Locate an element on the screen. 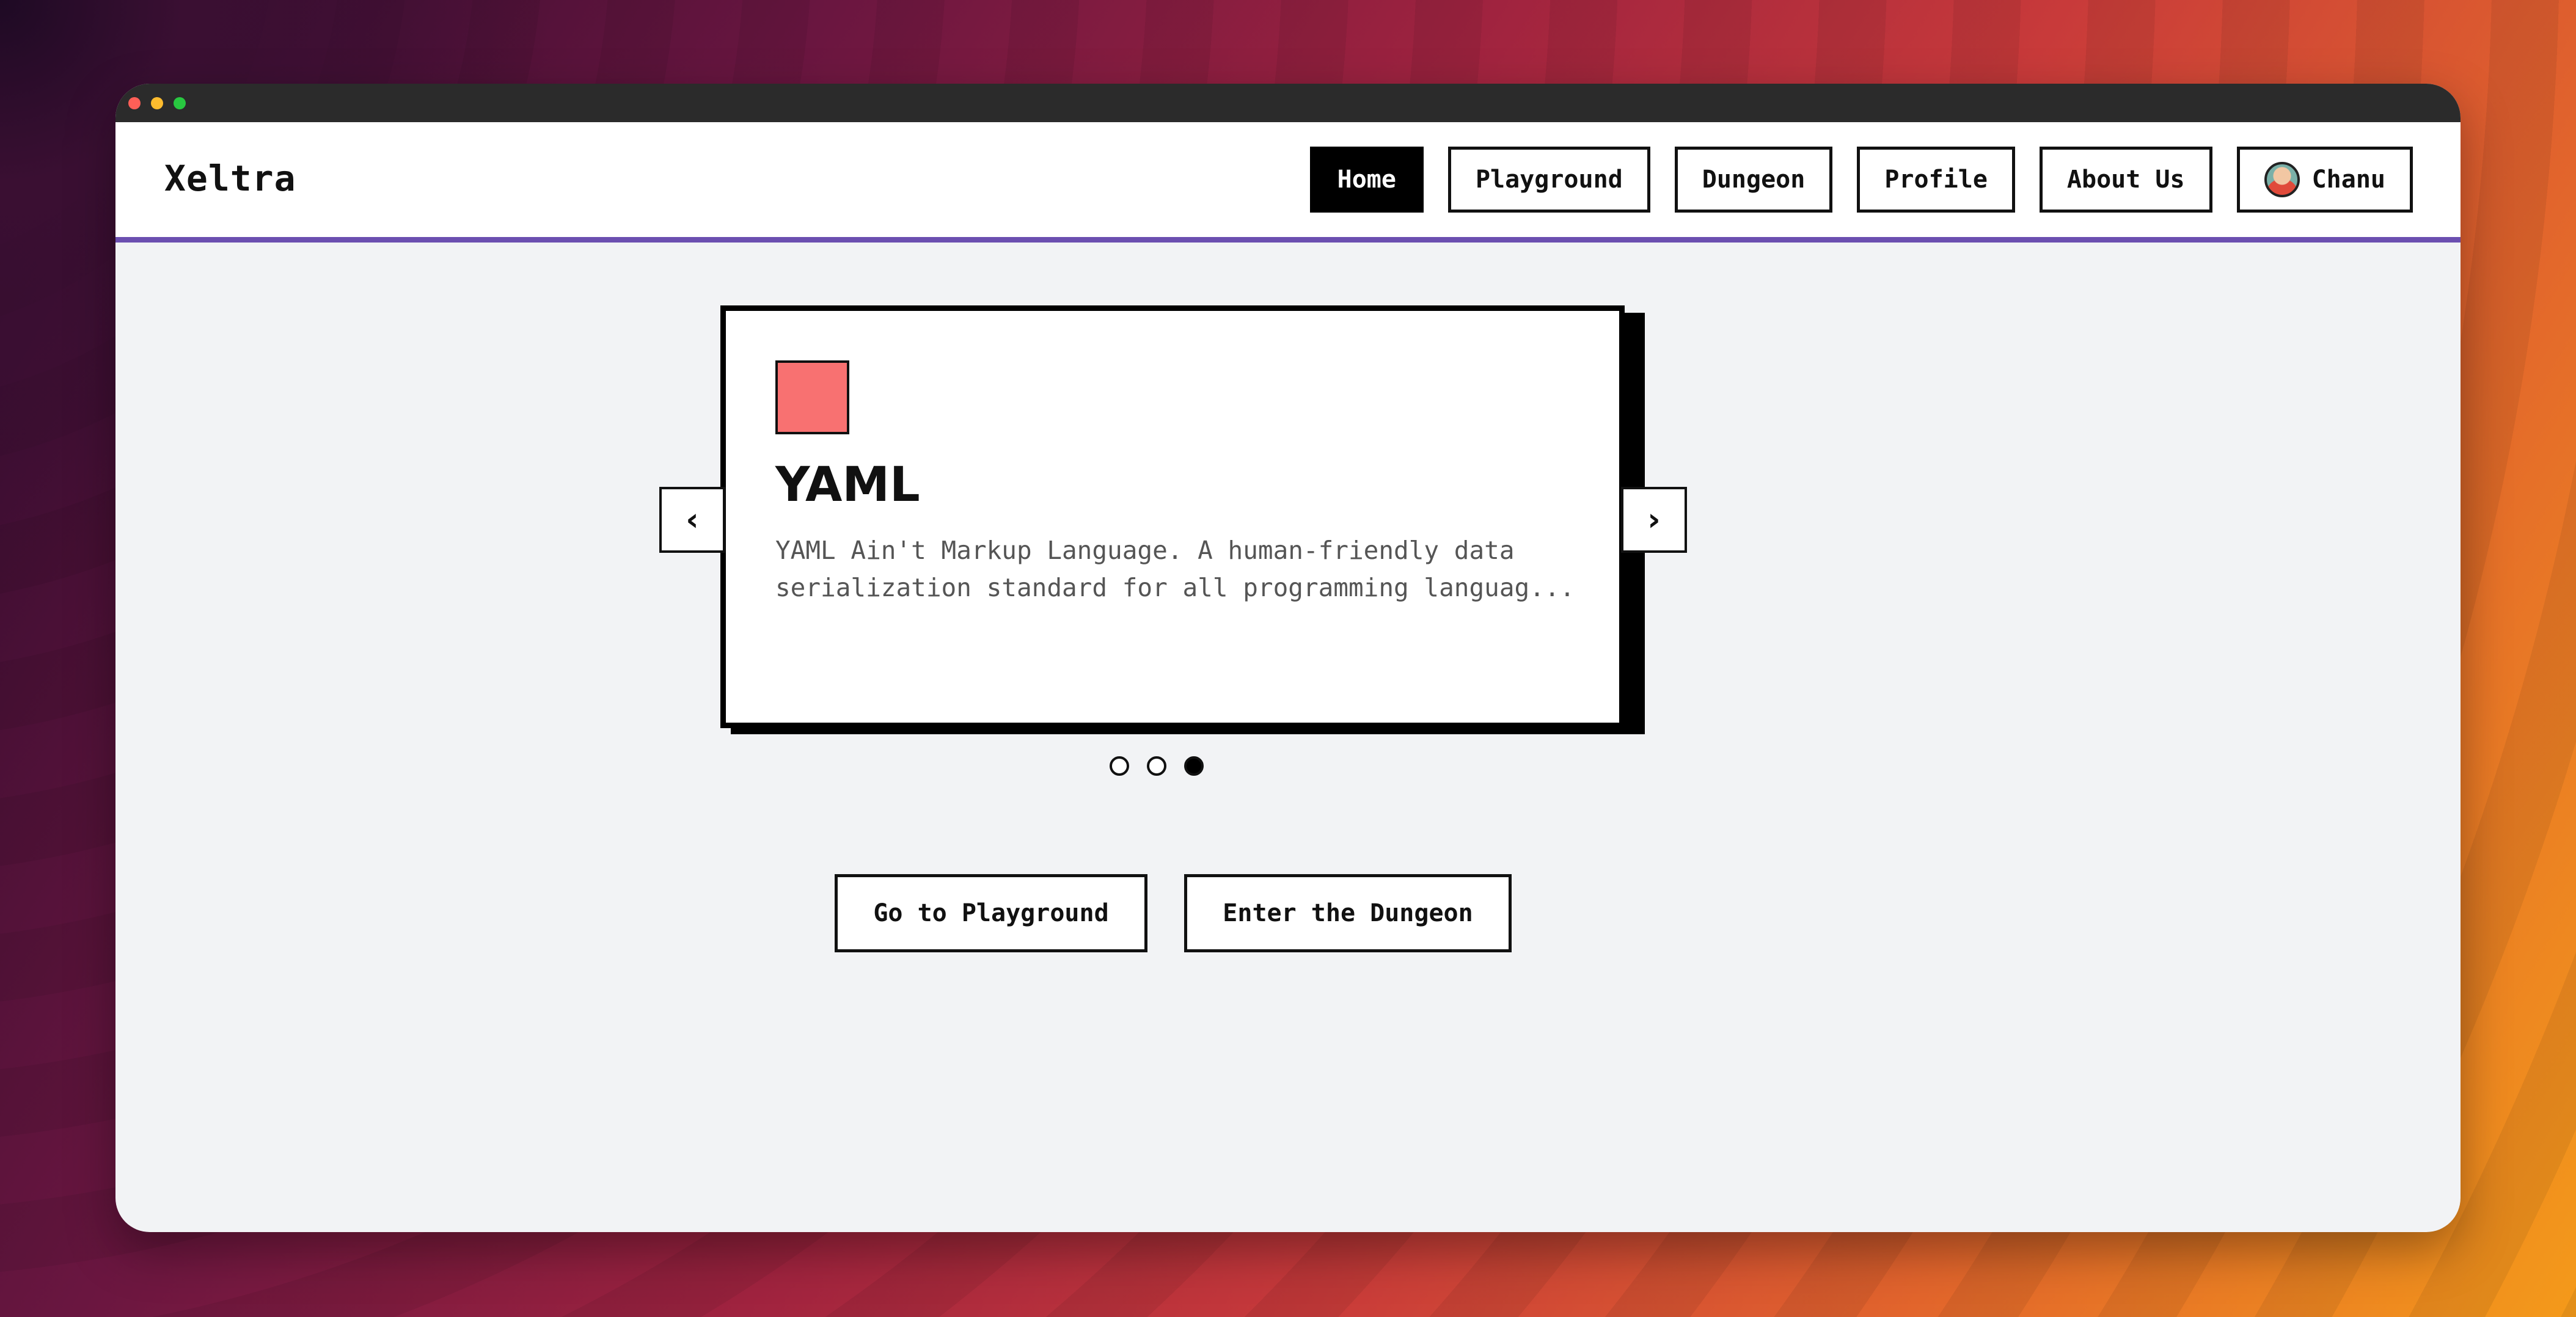 The width and height of the screenshot is (2576, 1317). user-menu-button: Chanu is located at coordinates (2324, 180).